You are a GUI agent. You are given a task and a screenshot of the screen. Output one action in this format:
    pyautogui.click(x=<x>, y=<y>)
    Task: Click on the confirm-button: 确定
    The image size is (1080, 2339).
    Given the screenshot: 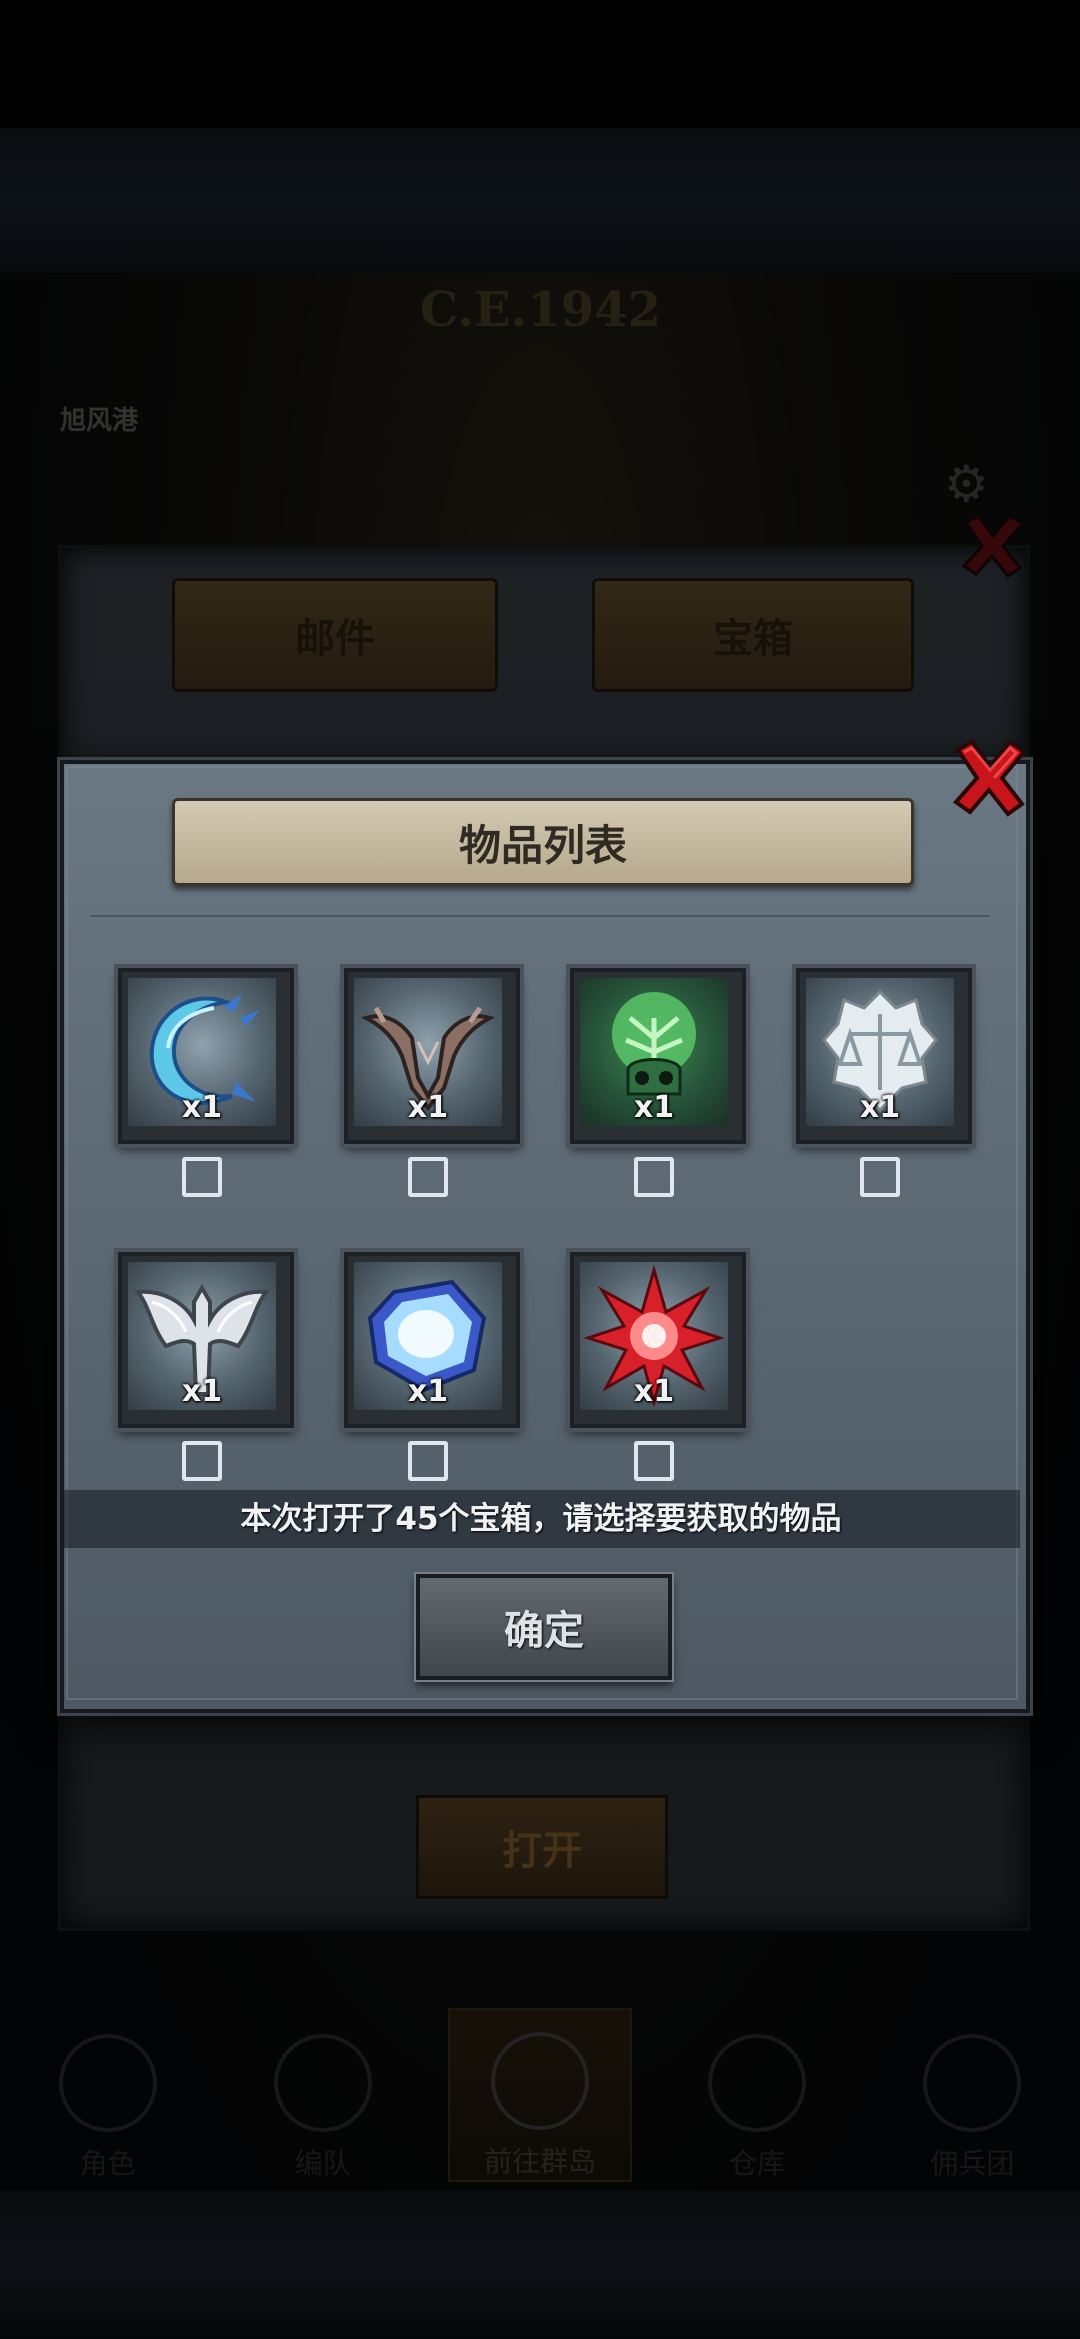 What is the action you would take?
    pyautogui.click(x=544, y=1627)
    